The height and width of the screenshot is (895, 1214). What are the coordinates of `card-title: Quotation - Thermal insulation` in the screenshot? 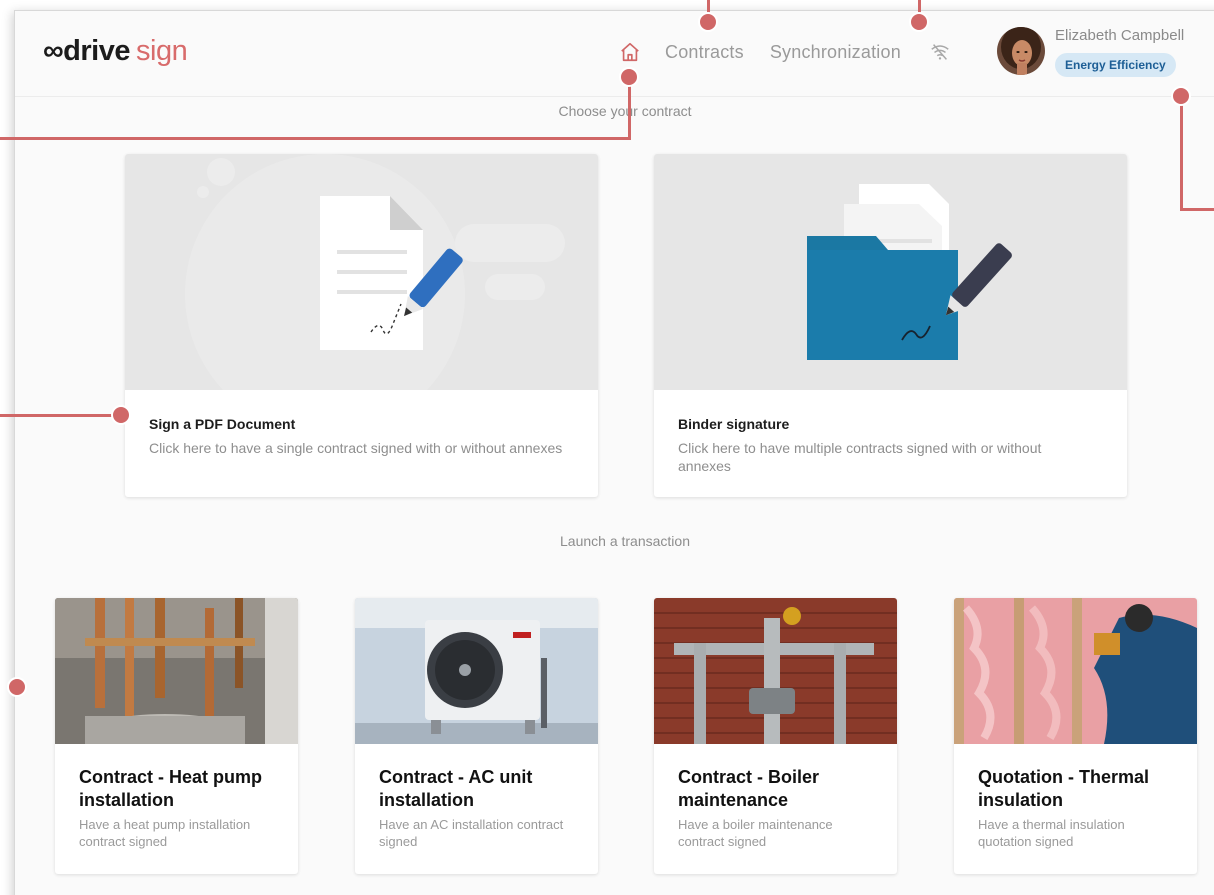 It's located at (1063, 788).